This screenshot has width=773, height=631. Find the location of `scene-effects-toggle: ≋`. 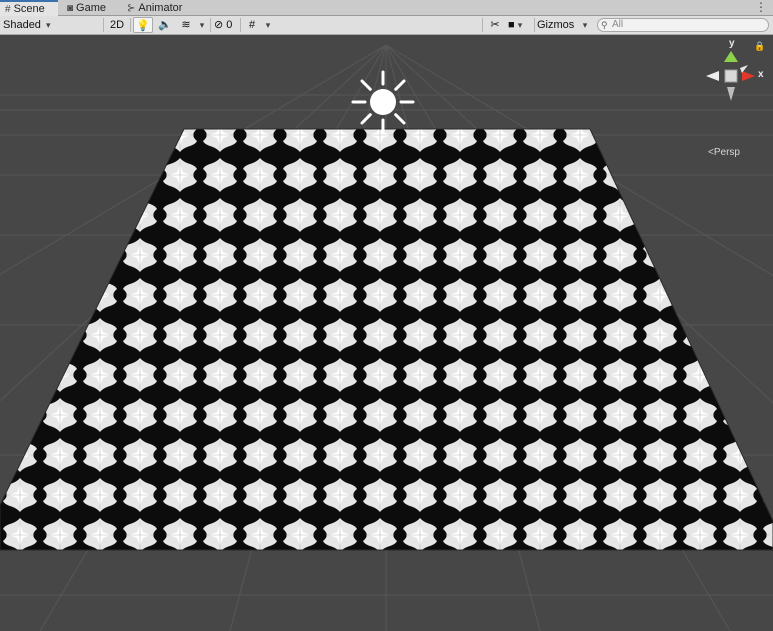

scene-effects-toggle: ≋ is located at coordinates (186, 25).